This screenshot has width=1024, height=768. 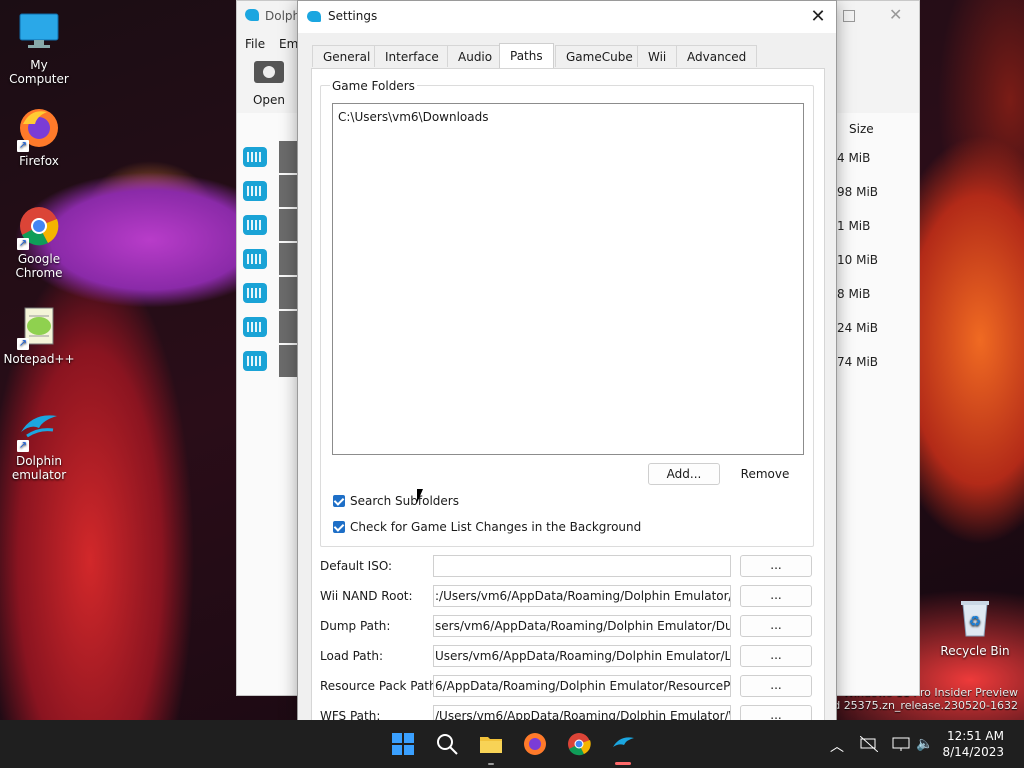 I want to click on main-window-title: Dolph, so click(x=283, y=16).